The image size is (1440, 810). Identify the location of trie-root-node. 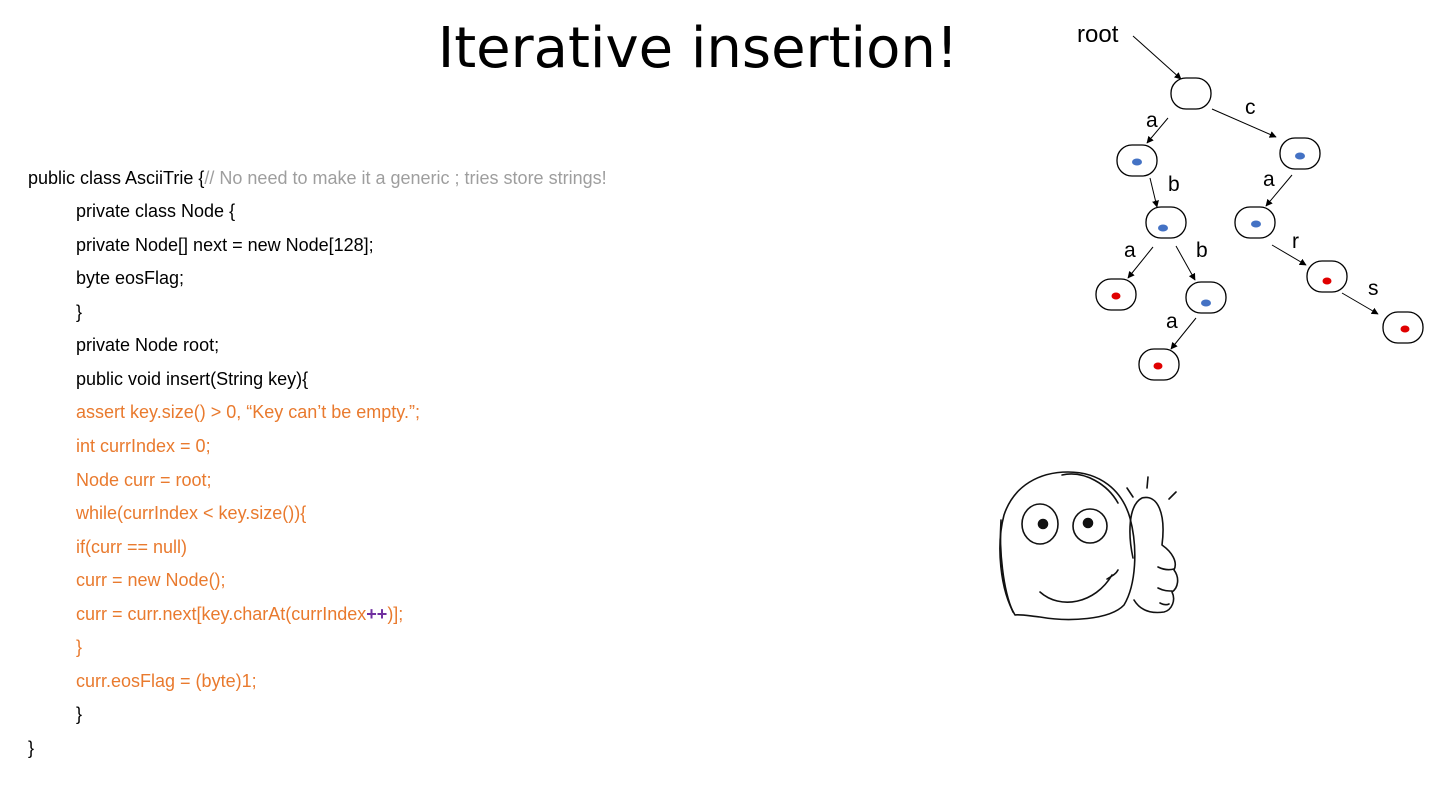
(1191, 93).